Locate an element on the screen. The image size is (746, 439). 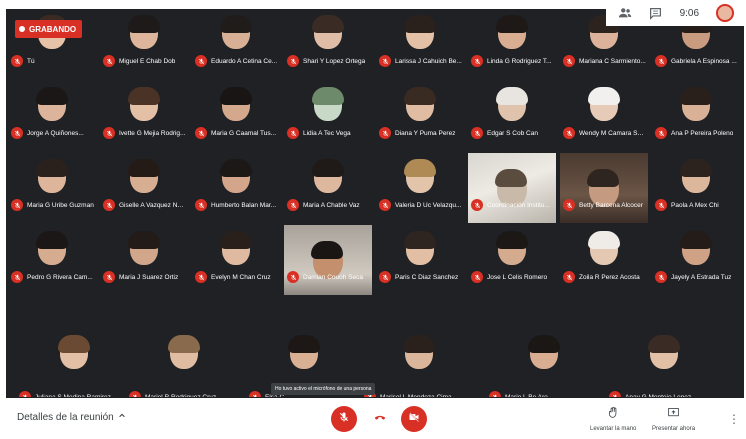
participant-tile: Ana P Pereira Poleno is located at coordinates (696, 116).